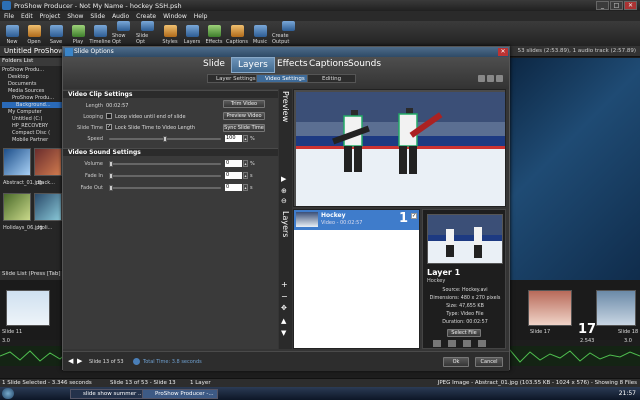 Image resolution: width=640 pixels, height=400 pixels. I want to click on app-icon, so click(6, 5).